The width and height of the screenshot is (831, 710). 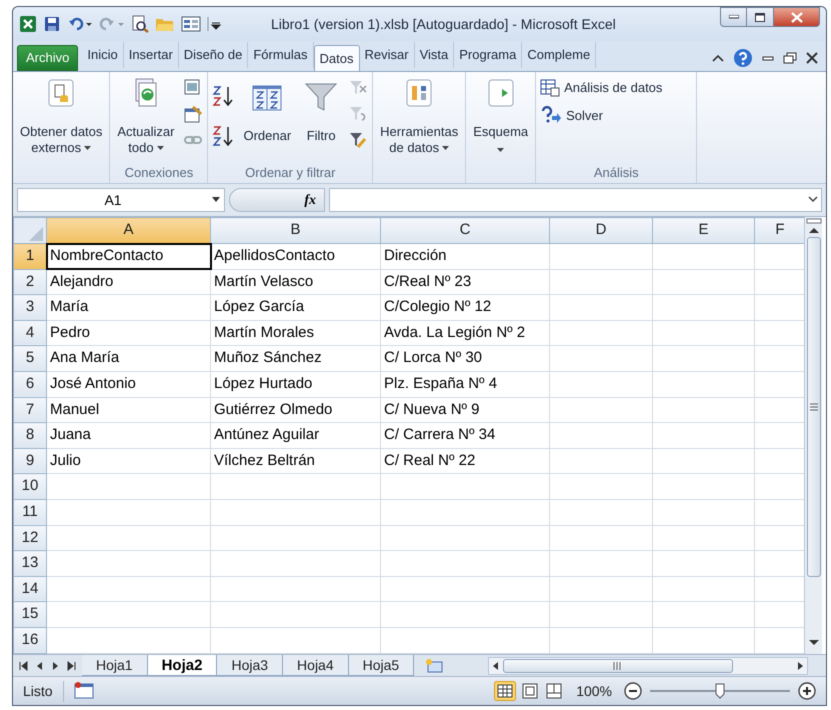 What do you see at coordinates (601, 115) in the screenshot?
I see `ribbon-button: Solver` at bounding box center [601, 115].